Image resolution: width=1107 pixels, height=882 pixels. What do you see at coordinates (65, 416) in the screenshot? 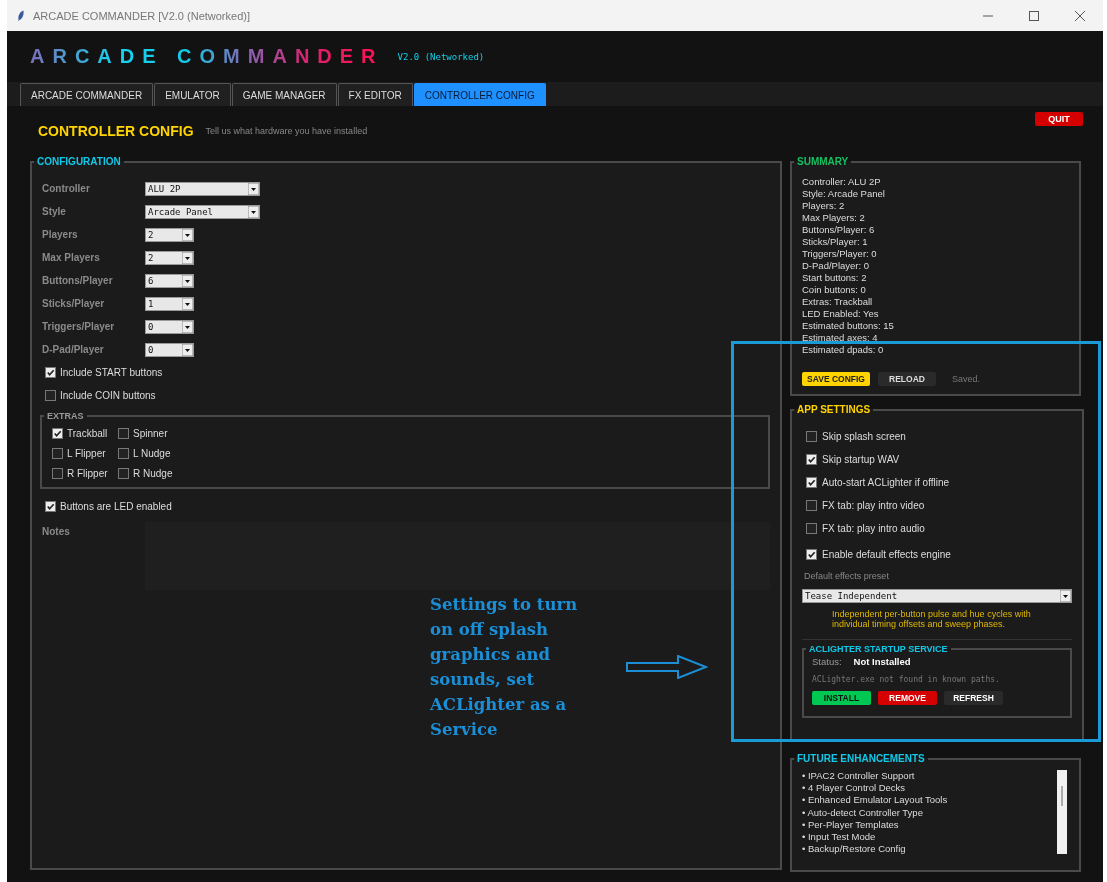
I see `group-title: EXTRAS` at bounding box center [65, 416].